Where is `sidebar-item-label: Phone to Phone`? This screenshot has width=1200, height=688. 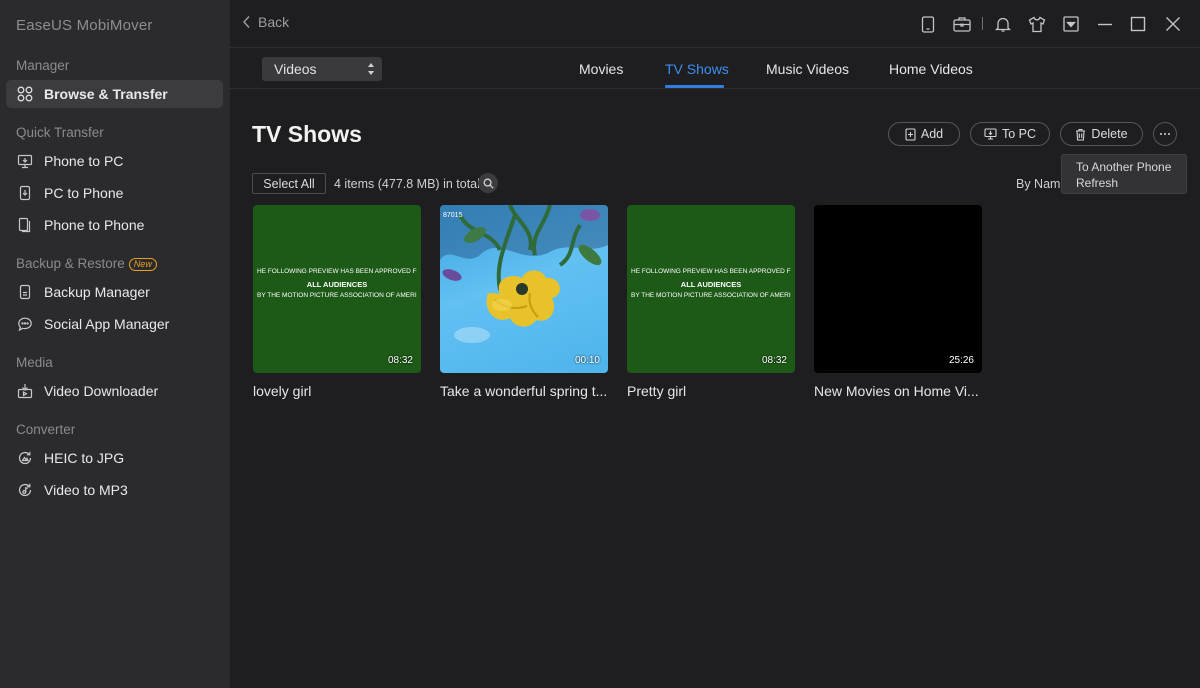 sidebar-item-label: Phone to Phone is located at coordinates (94, 225).